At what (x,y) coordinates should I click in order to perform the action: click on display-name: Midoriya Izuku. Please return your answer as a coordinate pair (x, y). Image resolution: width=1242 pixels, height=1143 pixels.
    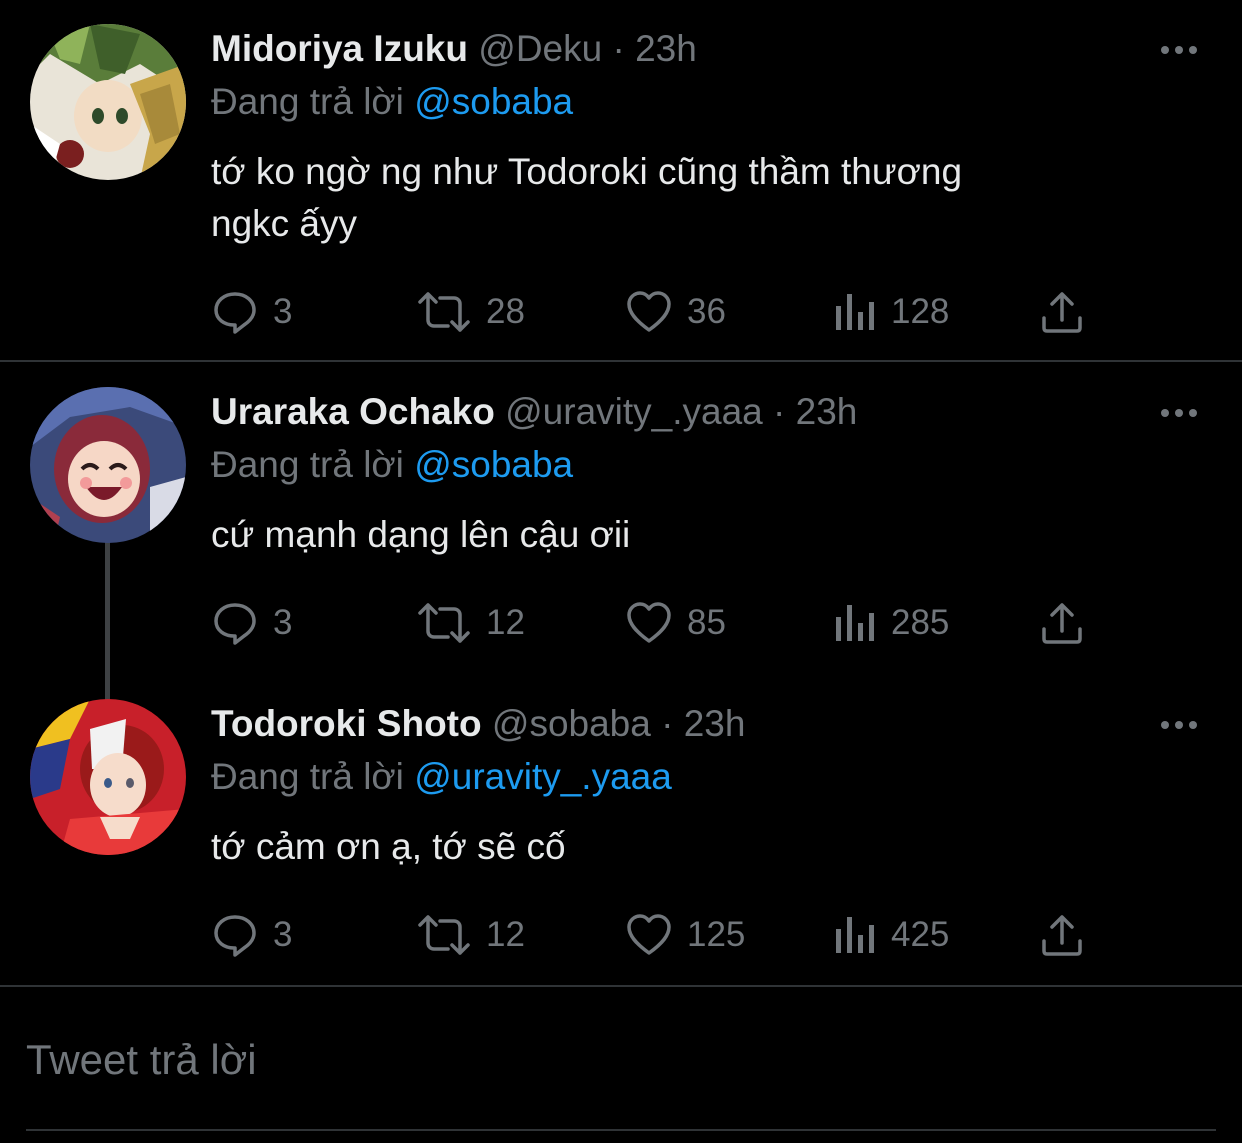
    Looking at the image, I should click on (339, 48).